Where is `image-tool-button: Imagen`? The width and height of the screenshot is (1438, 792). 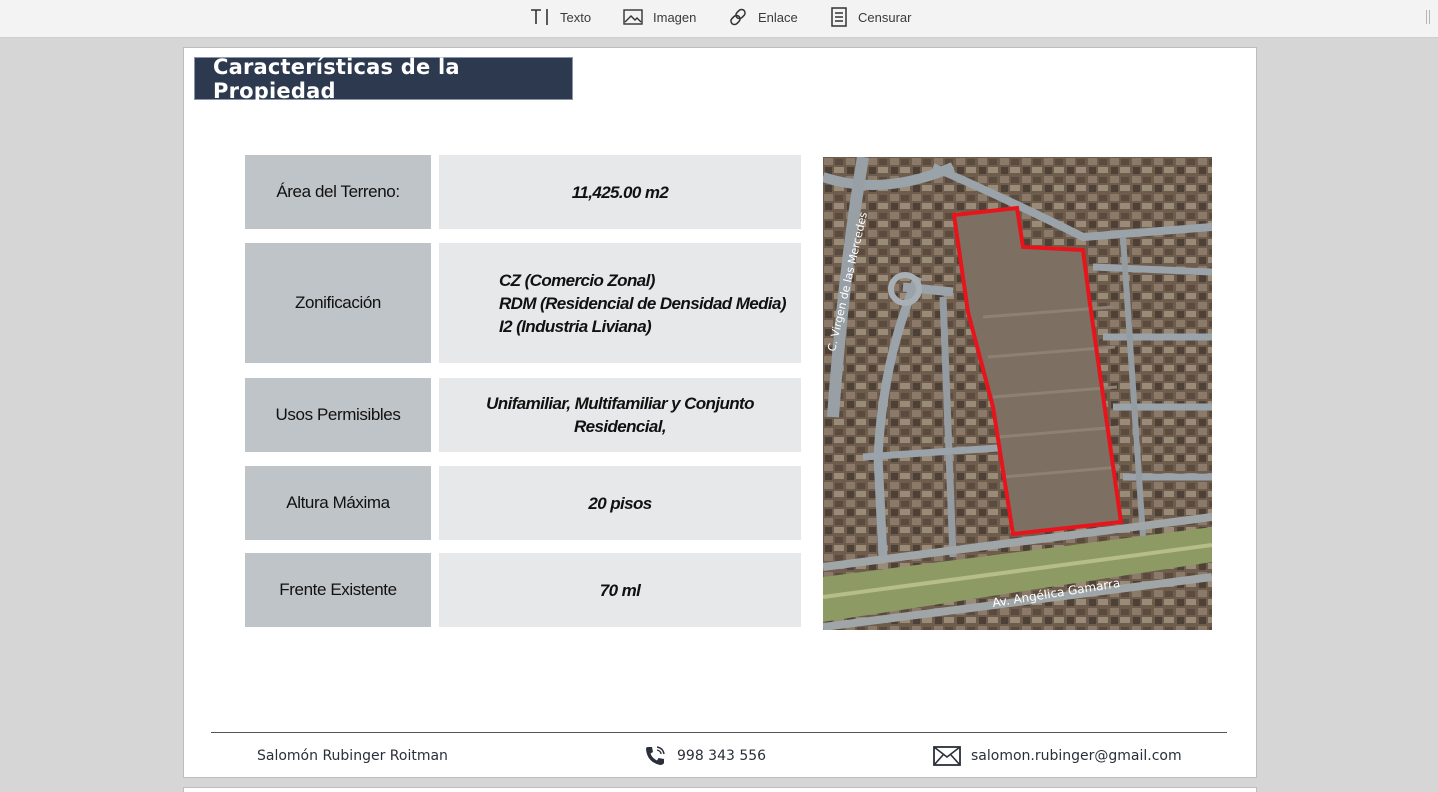
image-tool-button: Imagen is located at coordinates (659, 17).